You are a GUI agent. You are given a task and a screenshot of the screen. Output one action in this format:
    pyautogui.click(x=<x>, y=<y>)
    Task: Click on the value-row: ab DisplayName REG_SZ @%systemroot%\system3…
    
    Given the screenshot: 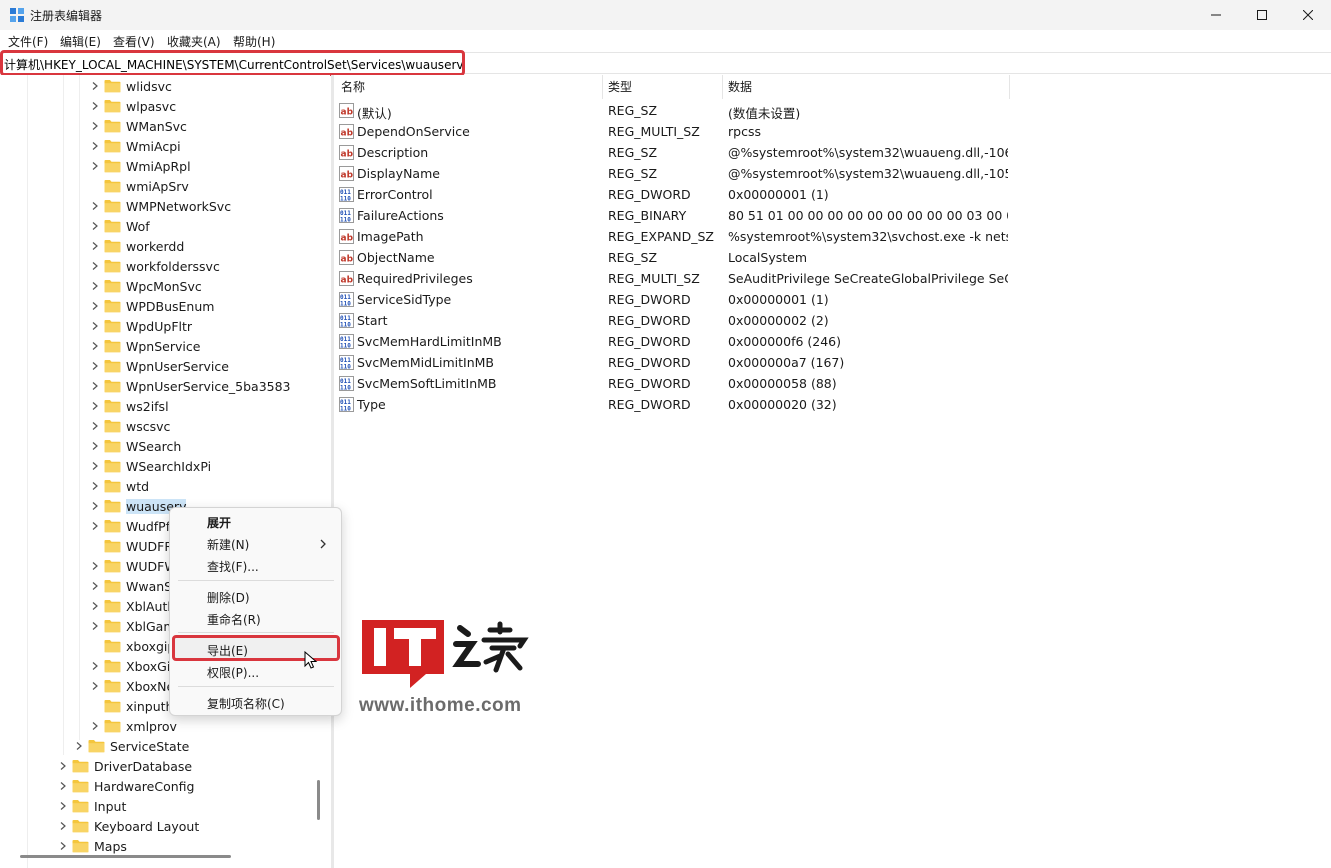 What is the action you would take?
    pyautogui.click(x=674, y=173)
    